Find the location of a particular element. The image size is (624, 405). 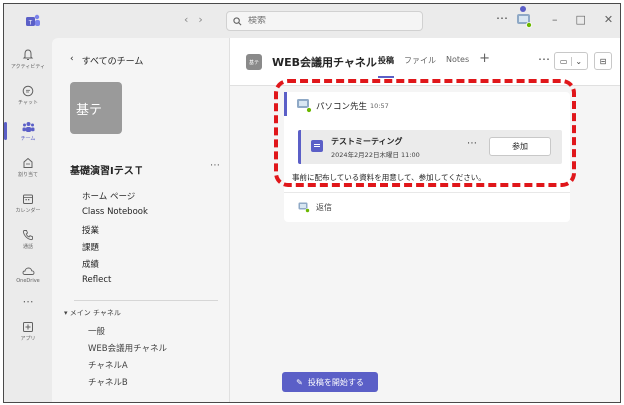

rail-item-assignments: 割り当て is located at coordinates (28, 167).